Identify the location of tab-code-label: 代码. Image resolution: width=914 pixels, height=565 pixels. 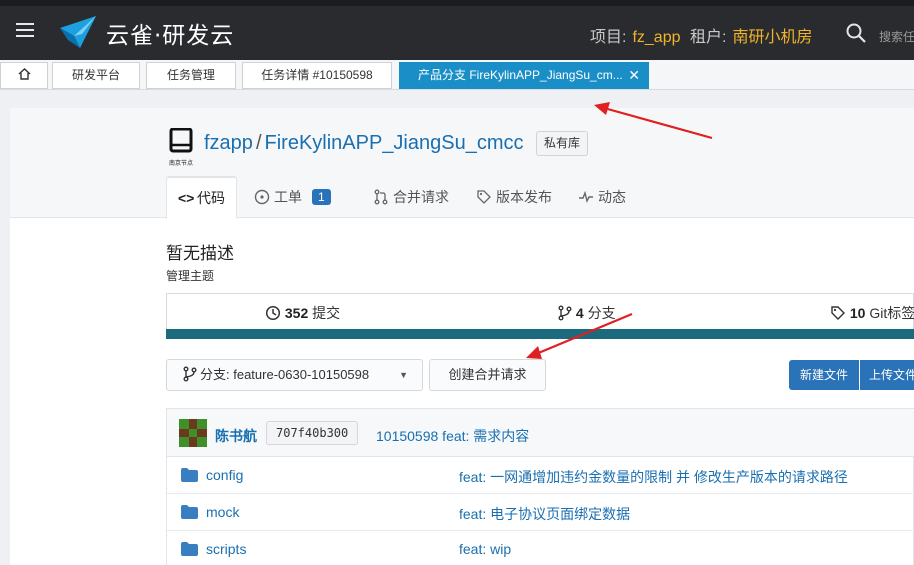
(211, 198).